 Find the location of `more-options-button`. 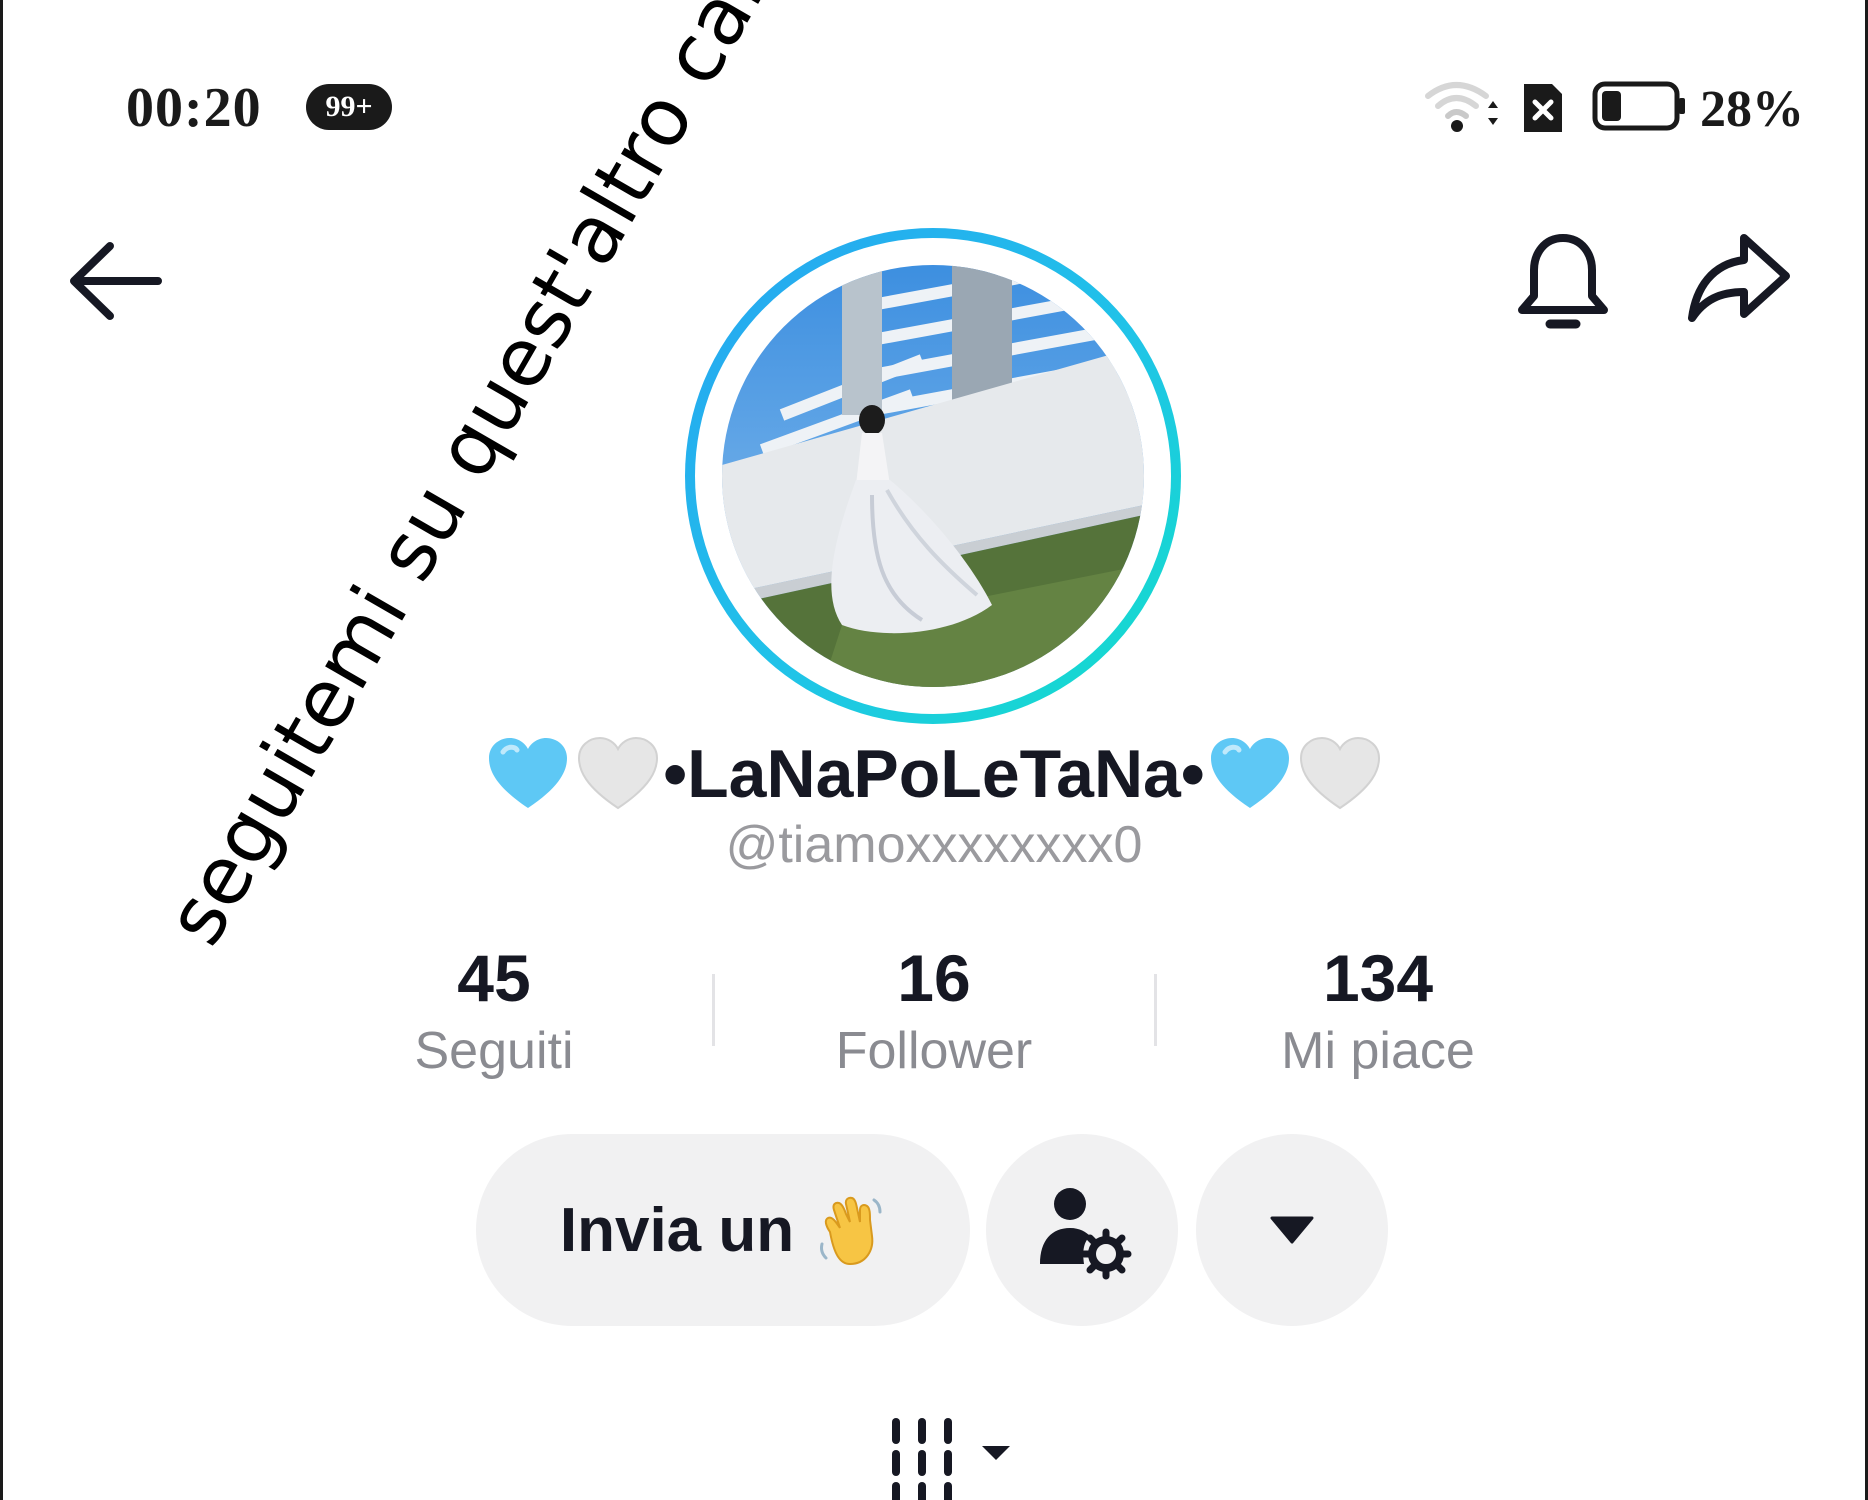

more-options-button is located at coordinates (1292, 1230).